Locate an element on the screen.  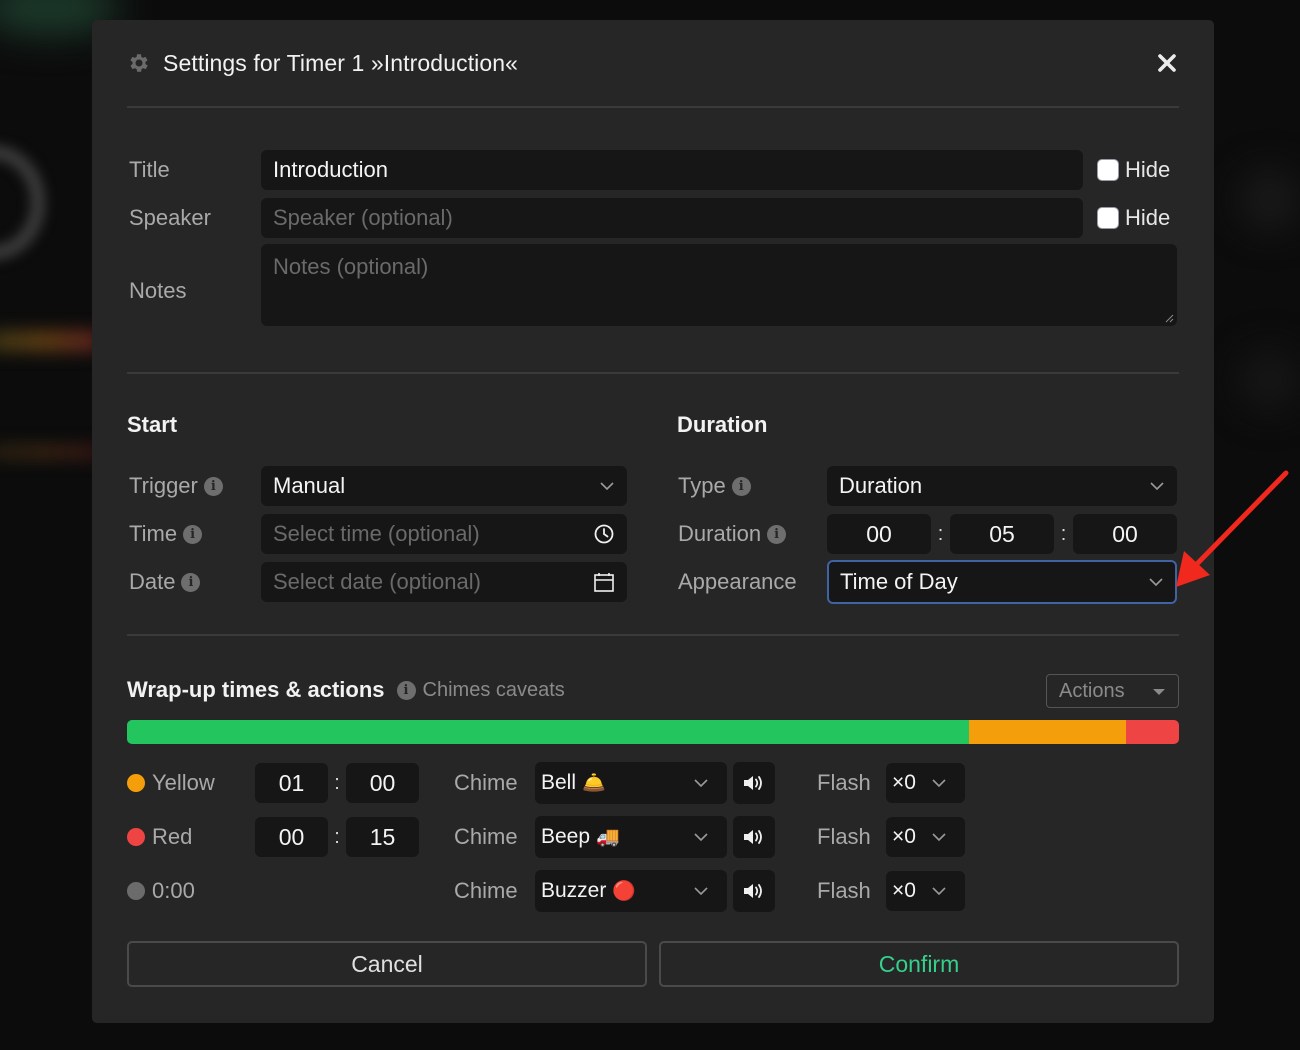
red-minutes-input: 00 is located at coordinates (291, 837).